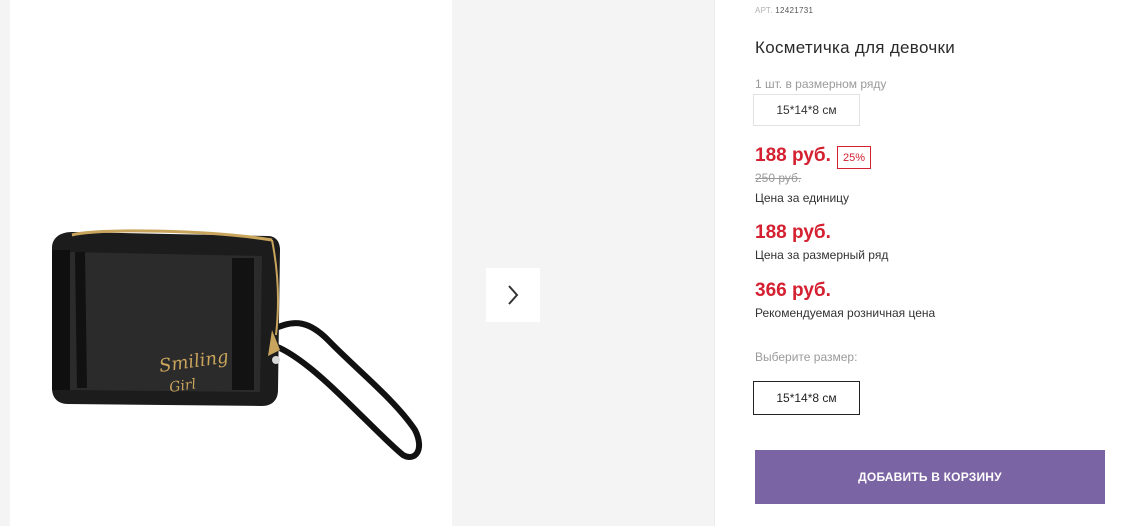 Image resolution: width=1125 pixels, height=526 pixels. What do you see at coordinates (714, 263) in the screenshot?
I see `panel-divider` at bounding box center [714, 263].